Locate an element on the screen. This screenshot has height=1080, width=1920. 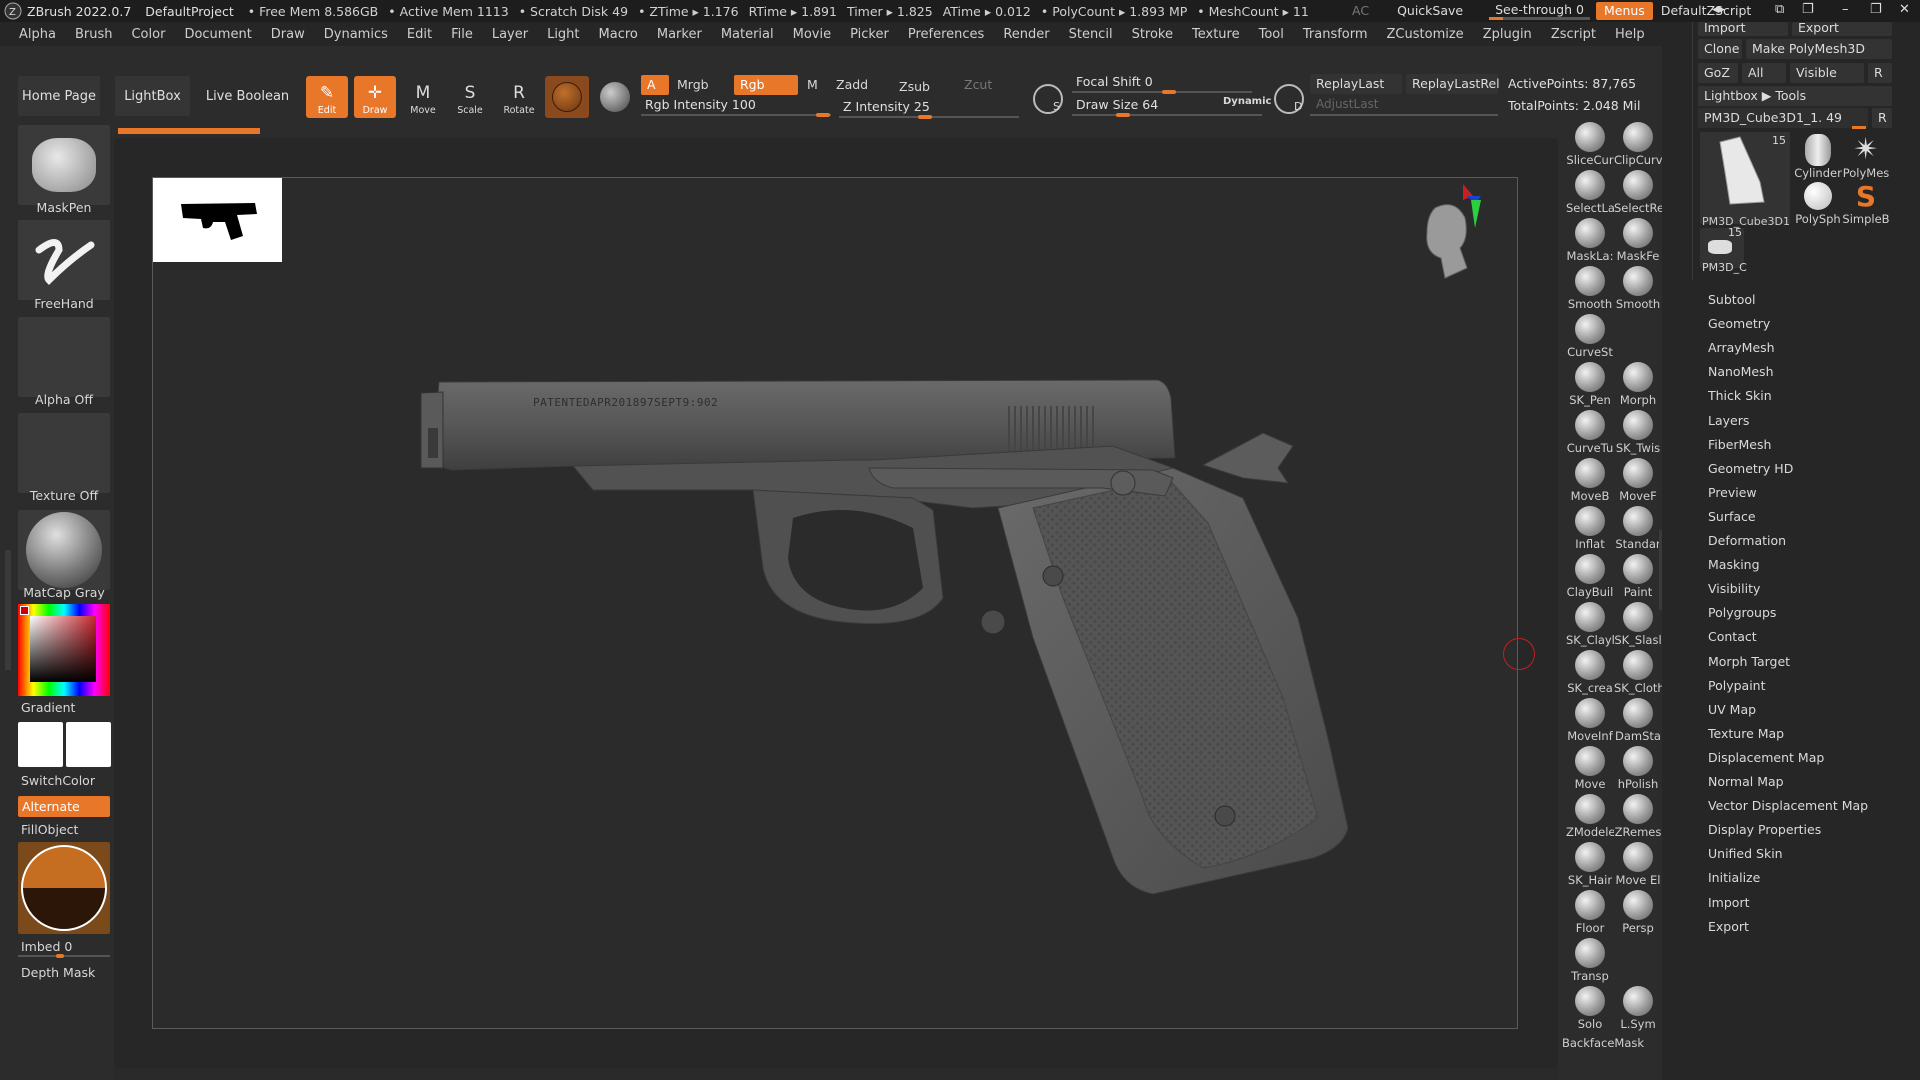
focal-shift-knob is located at coordinates (1169, 92).